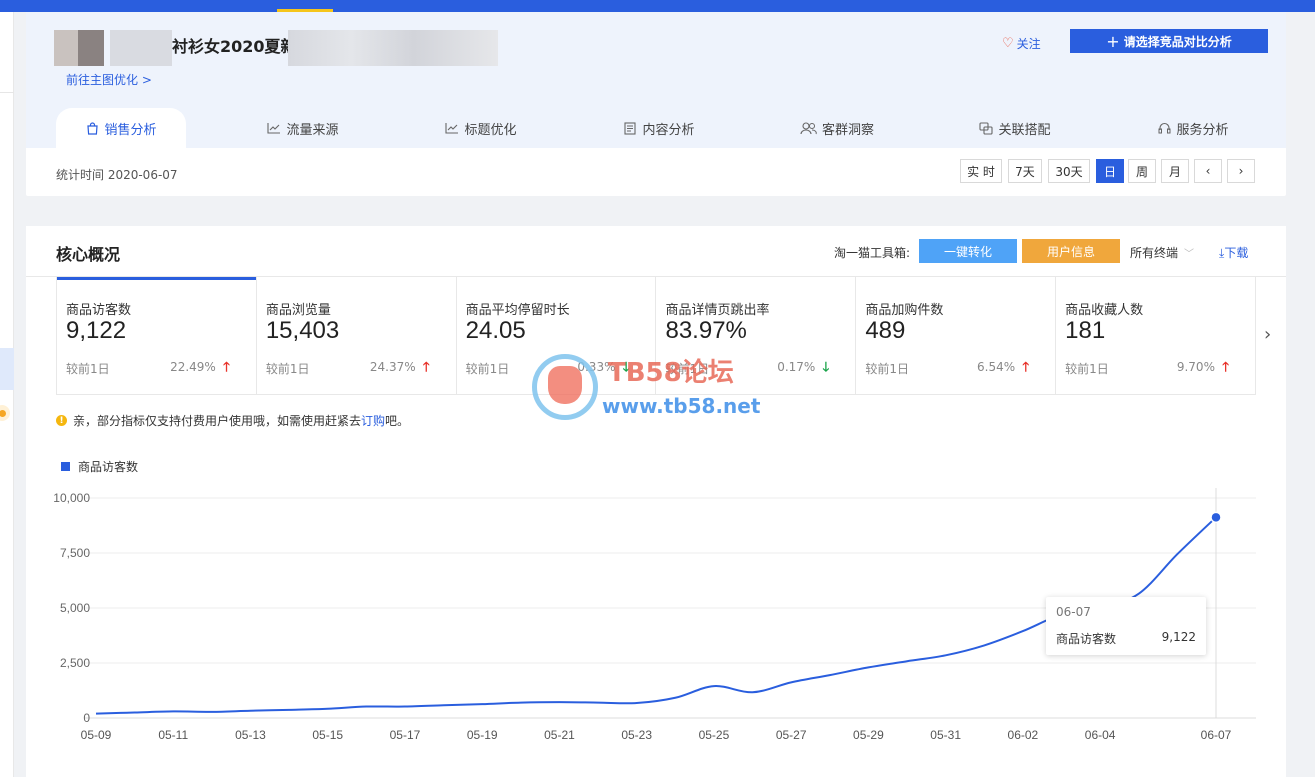 The width and height of the screenshot is (1315, 777). What do you see at coordinates (1069, 171) in the screenshot?
I see `period-30d-button: 30天` at bounding box center [1069, 171].